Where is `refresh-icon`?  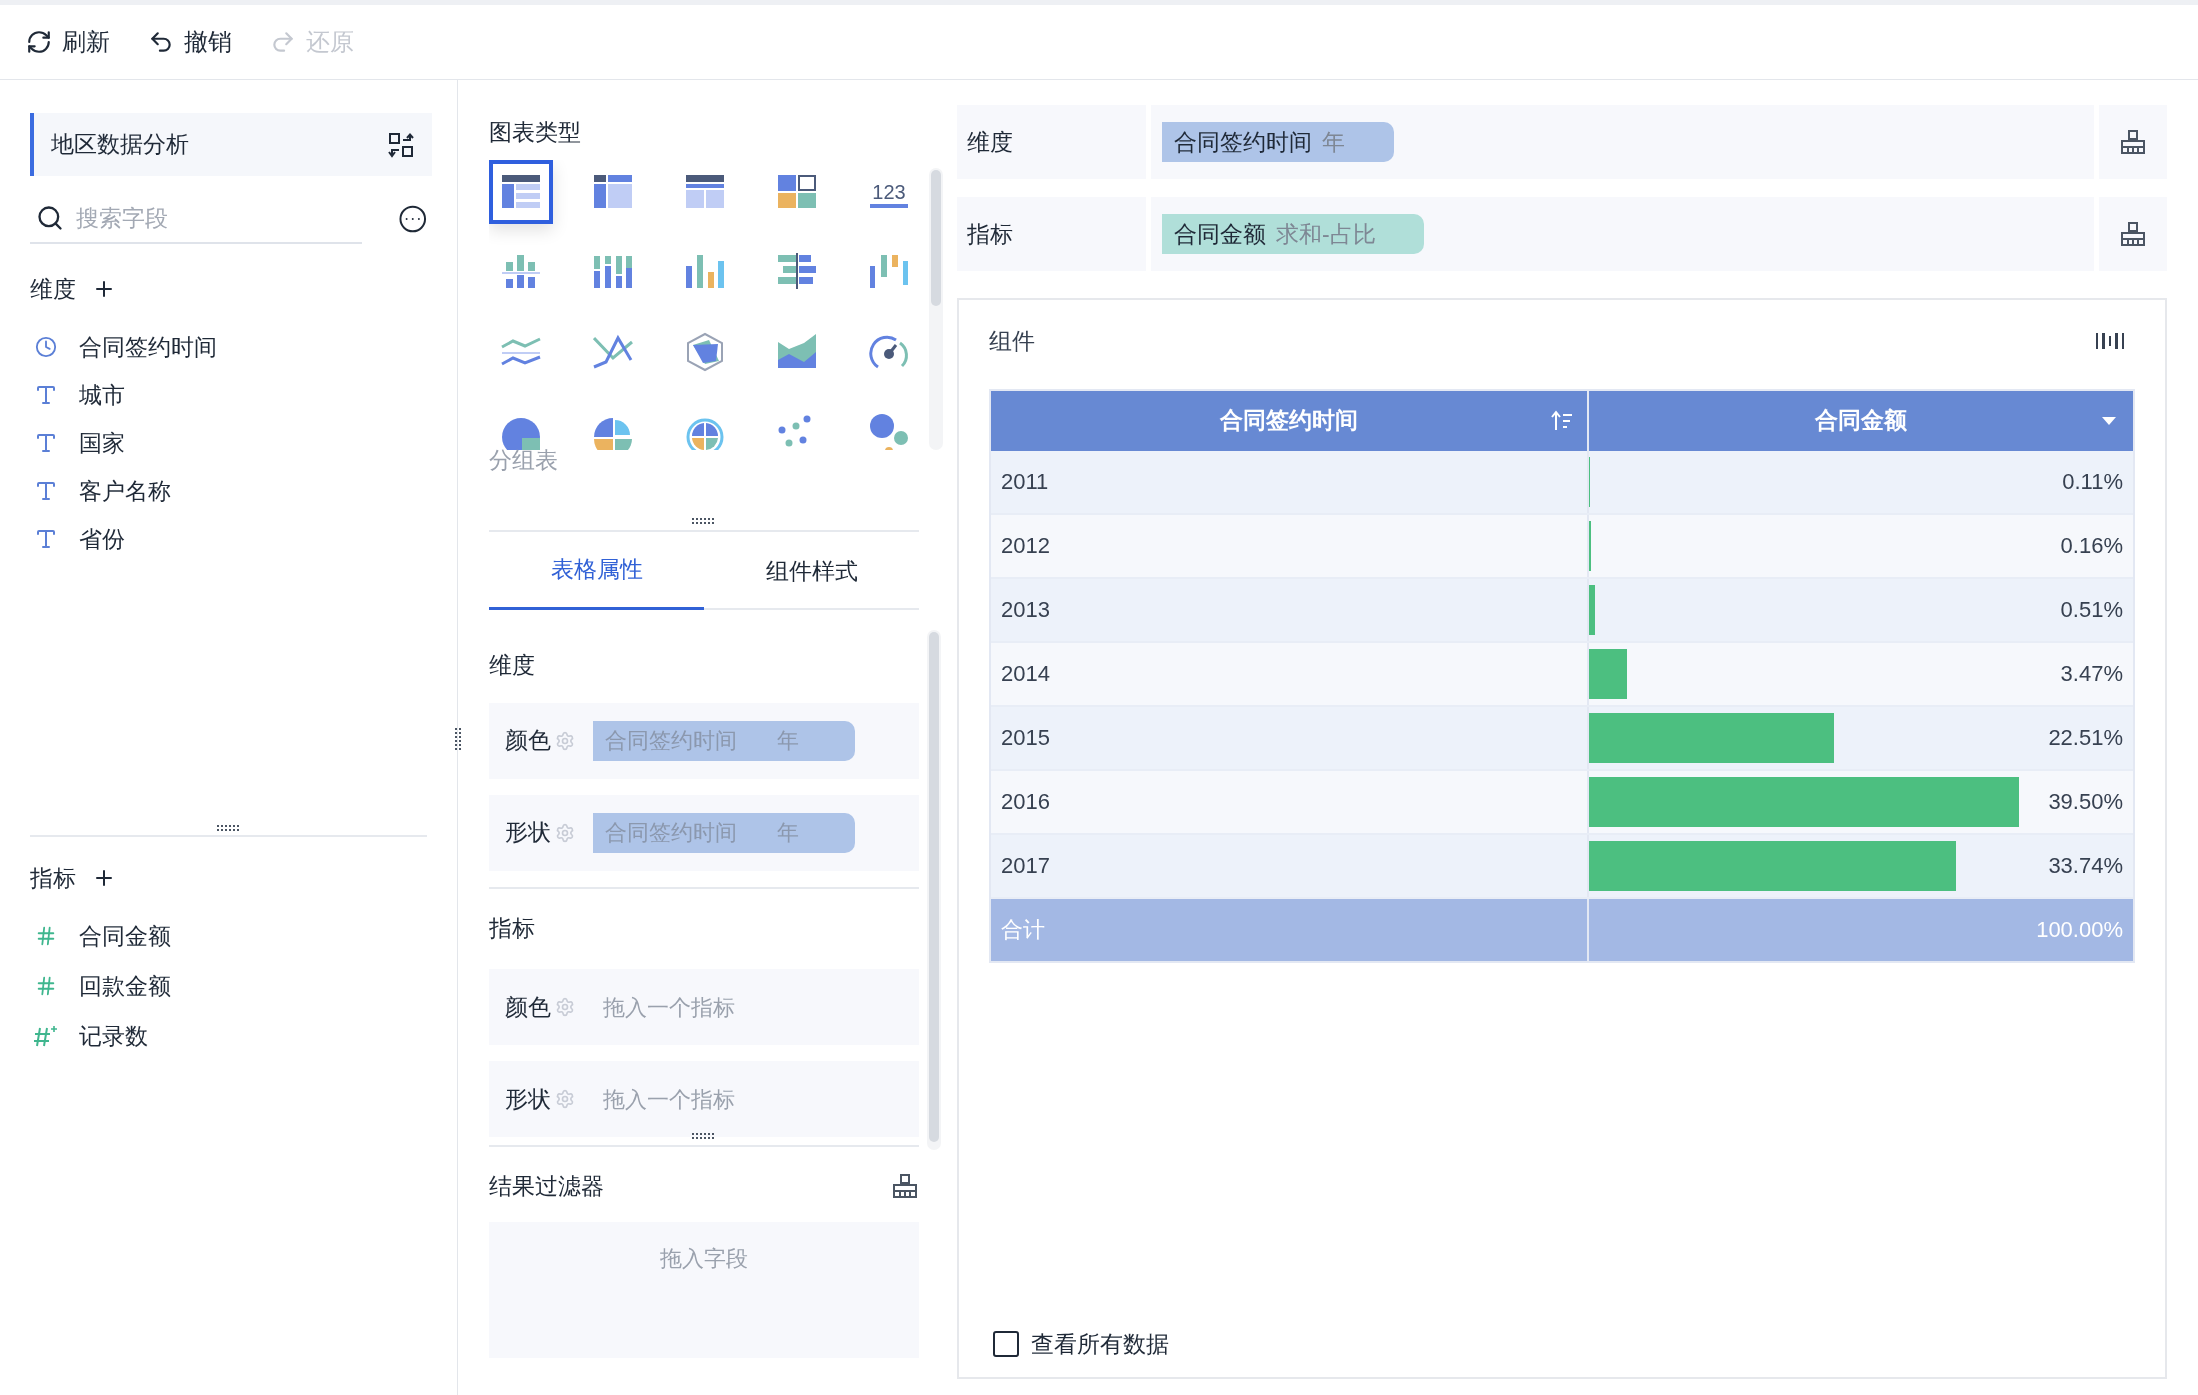 refresh-icon is located at coordinates (39, 42).